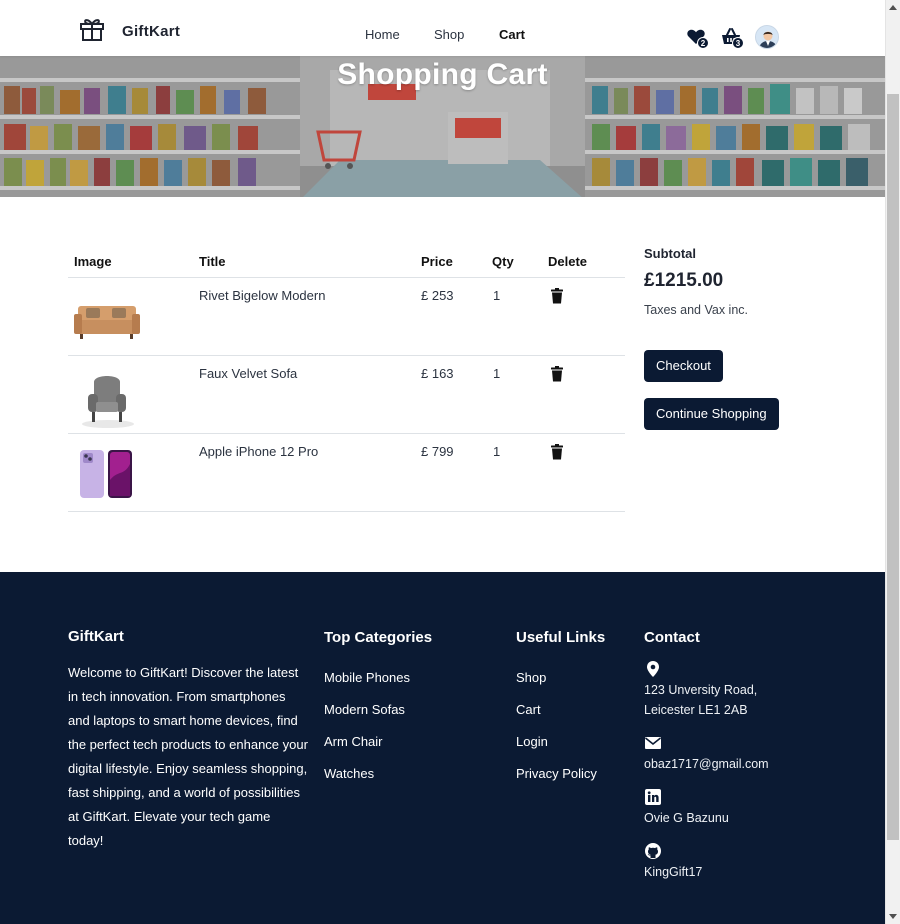 Image resolution: width=900 pixels, height=924 pixels. What do you see at coordinates (560, 774) in the screenshot?
I see `footer-link: Privacy Policy` at bounding box center [560, 774].